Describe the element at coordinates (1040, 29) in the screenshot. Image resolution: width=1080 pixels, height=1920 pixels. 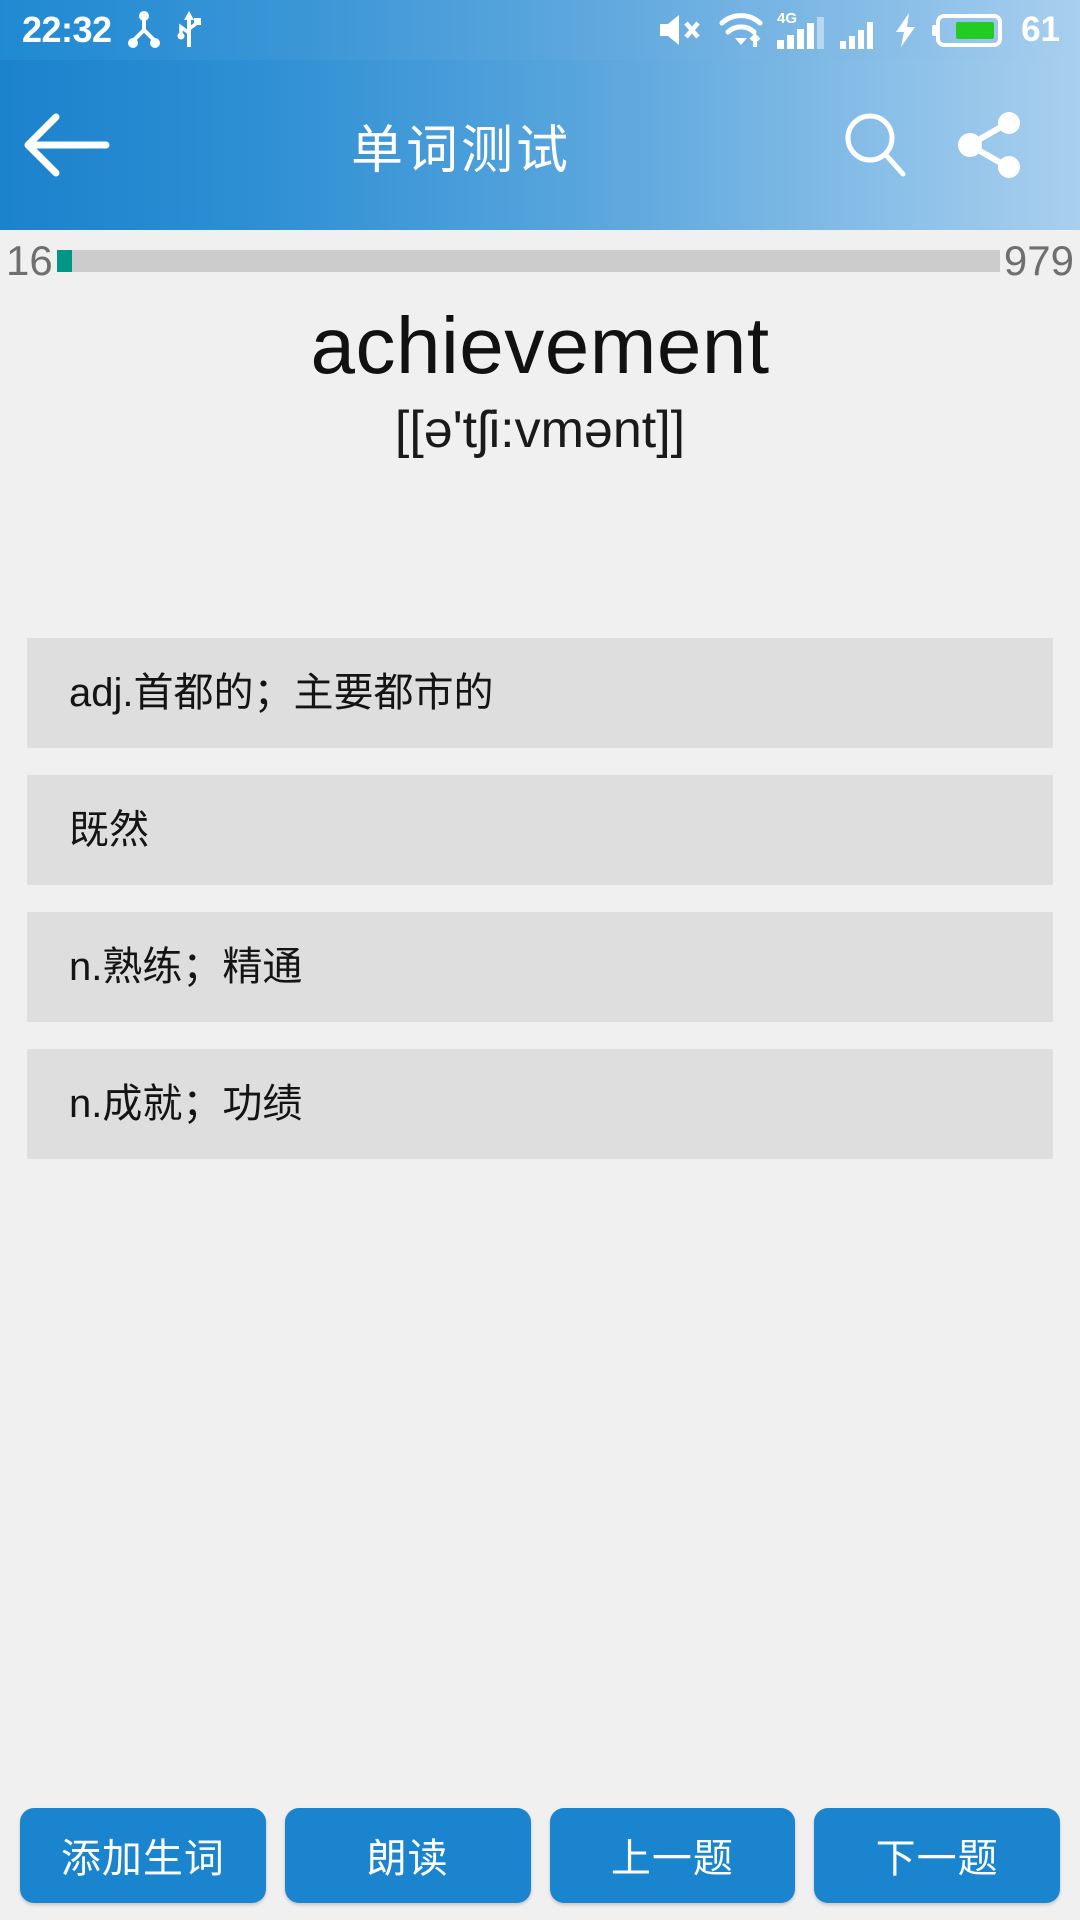
I see `battery-percent: 61` at that location.